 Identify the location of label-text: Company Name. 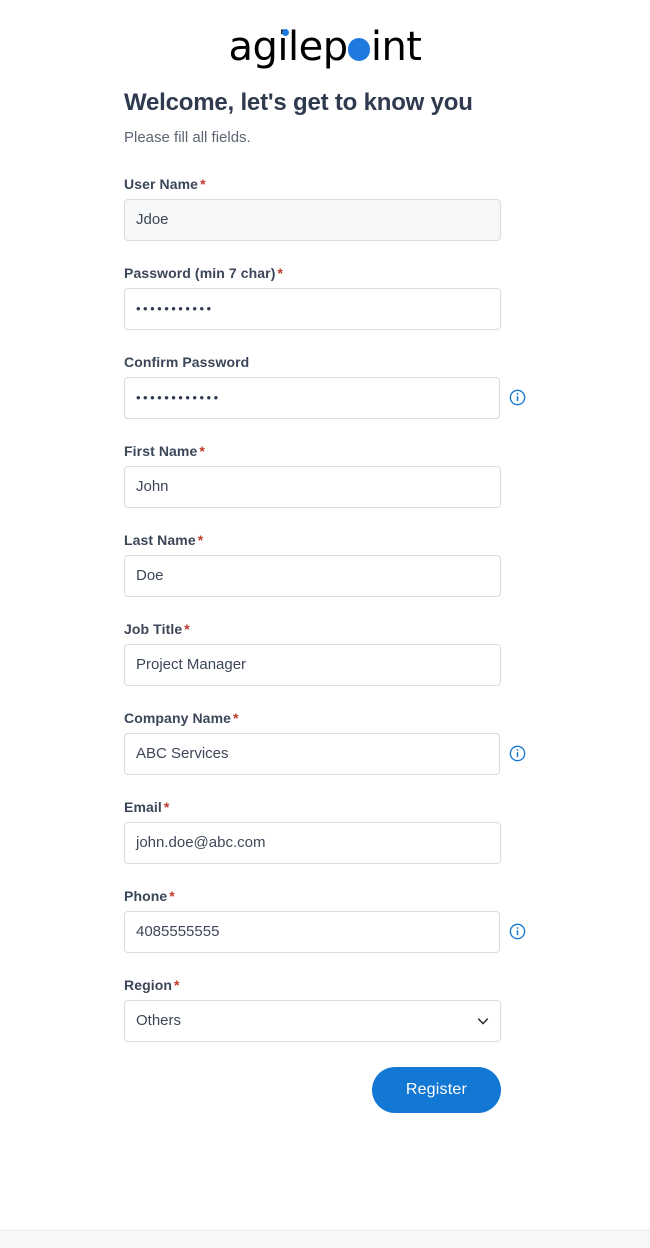
(178, 717).